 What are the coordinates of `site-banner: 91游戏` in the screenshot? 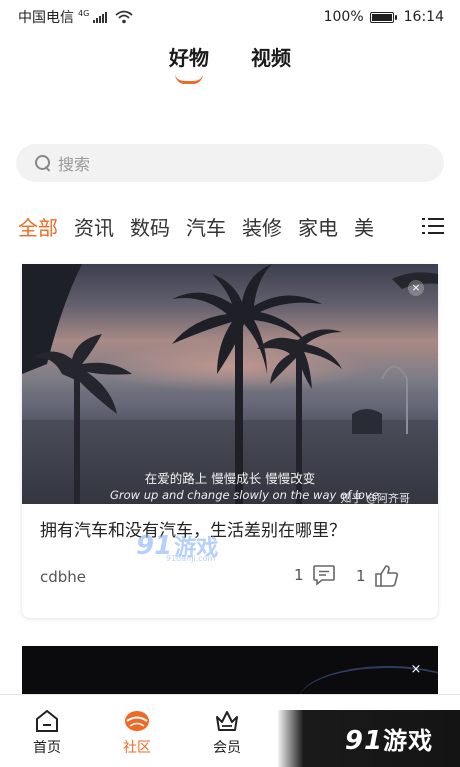 It's located at (369, 738).